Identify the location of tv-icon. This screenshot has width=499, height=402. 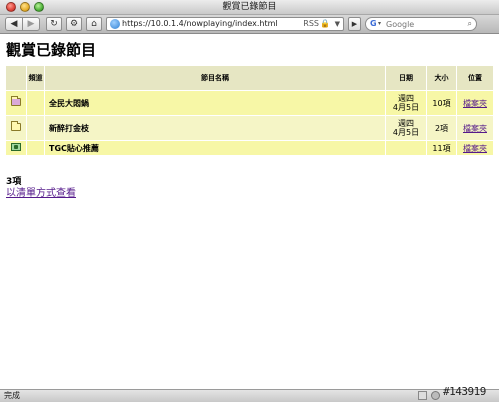
(16, 147).